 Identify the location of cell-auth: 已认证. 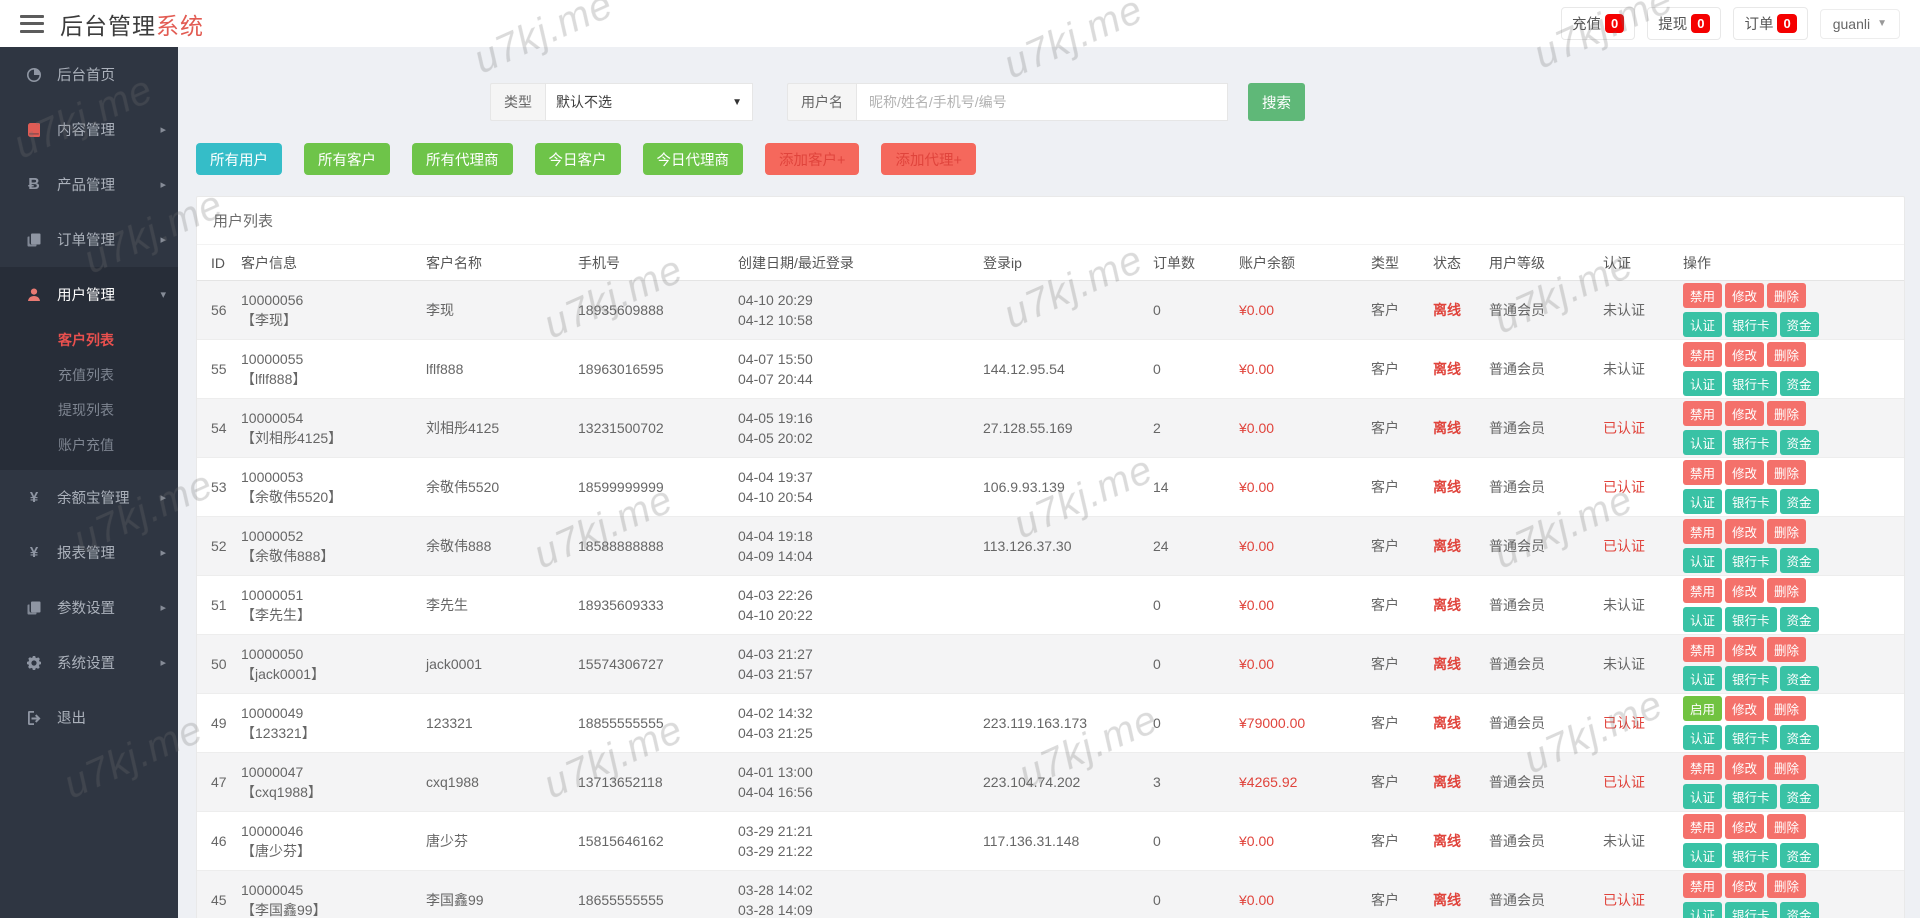
(1624, 782).